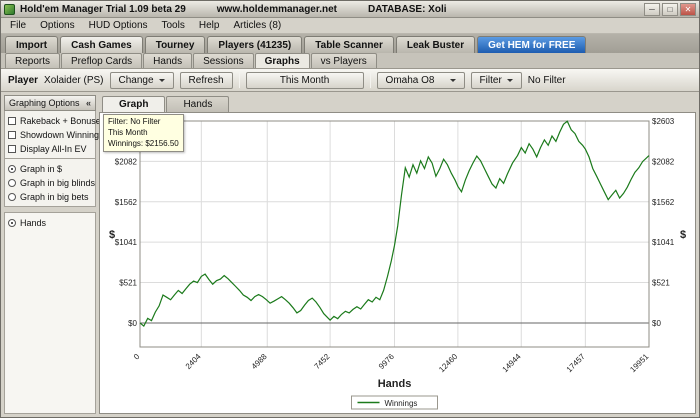  What do you see at coordinates (407, 9) in the screenshot?
I see `window-database-label: DATABASE: Xoli` at bounding box center [407, 9].